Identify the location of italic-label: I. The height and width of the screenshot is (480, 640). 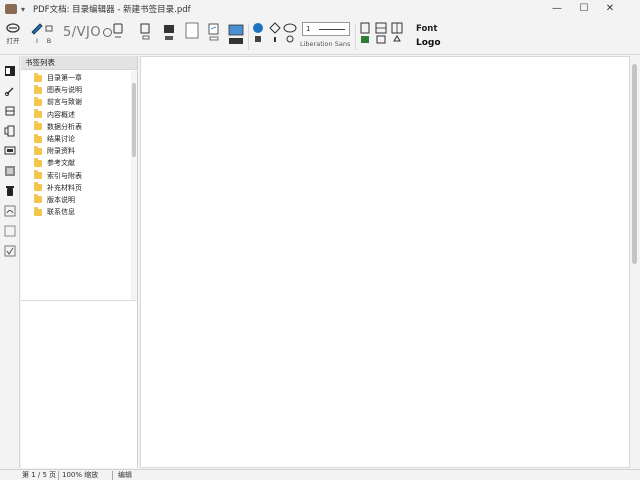
(37, 41).